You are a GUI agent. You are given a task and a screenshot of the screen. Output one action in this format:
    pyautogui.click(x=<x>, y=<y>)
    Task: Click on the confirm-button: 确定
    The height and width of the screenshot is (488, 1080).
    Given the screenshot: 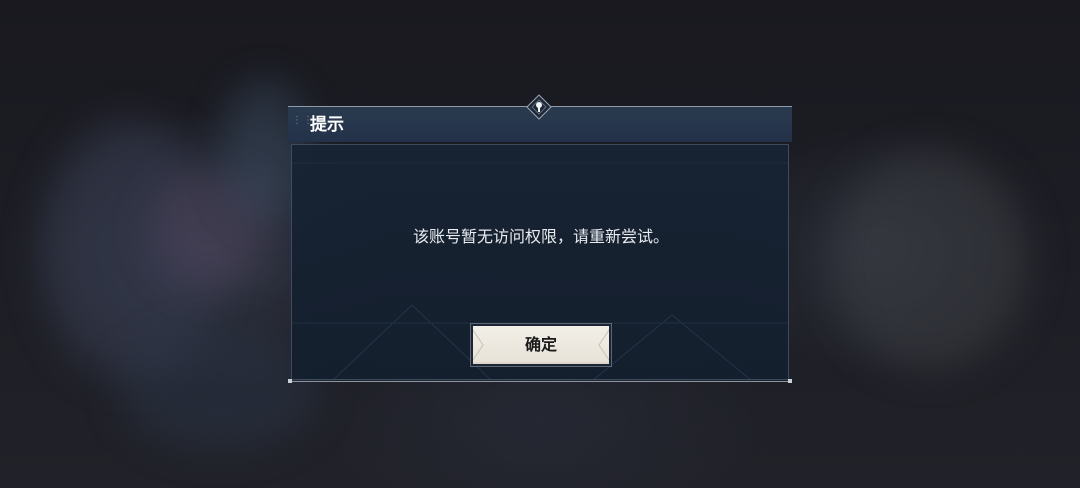 What is the action you would take?
    pyautogui.click(x=541, y=345)
    